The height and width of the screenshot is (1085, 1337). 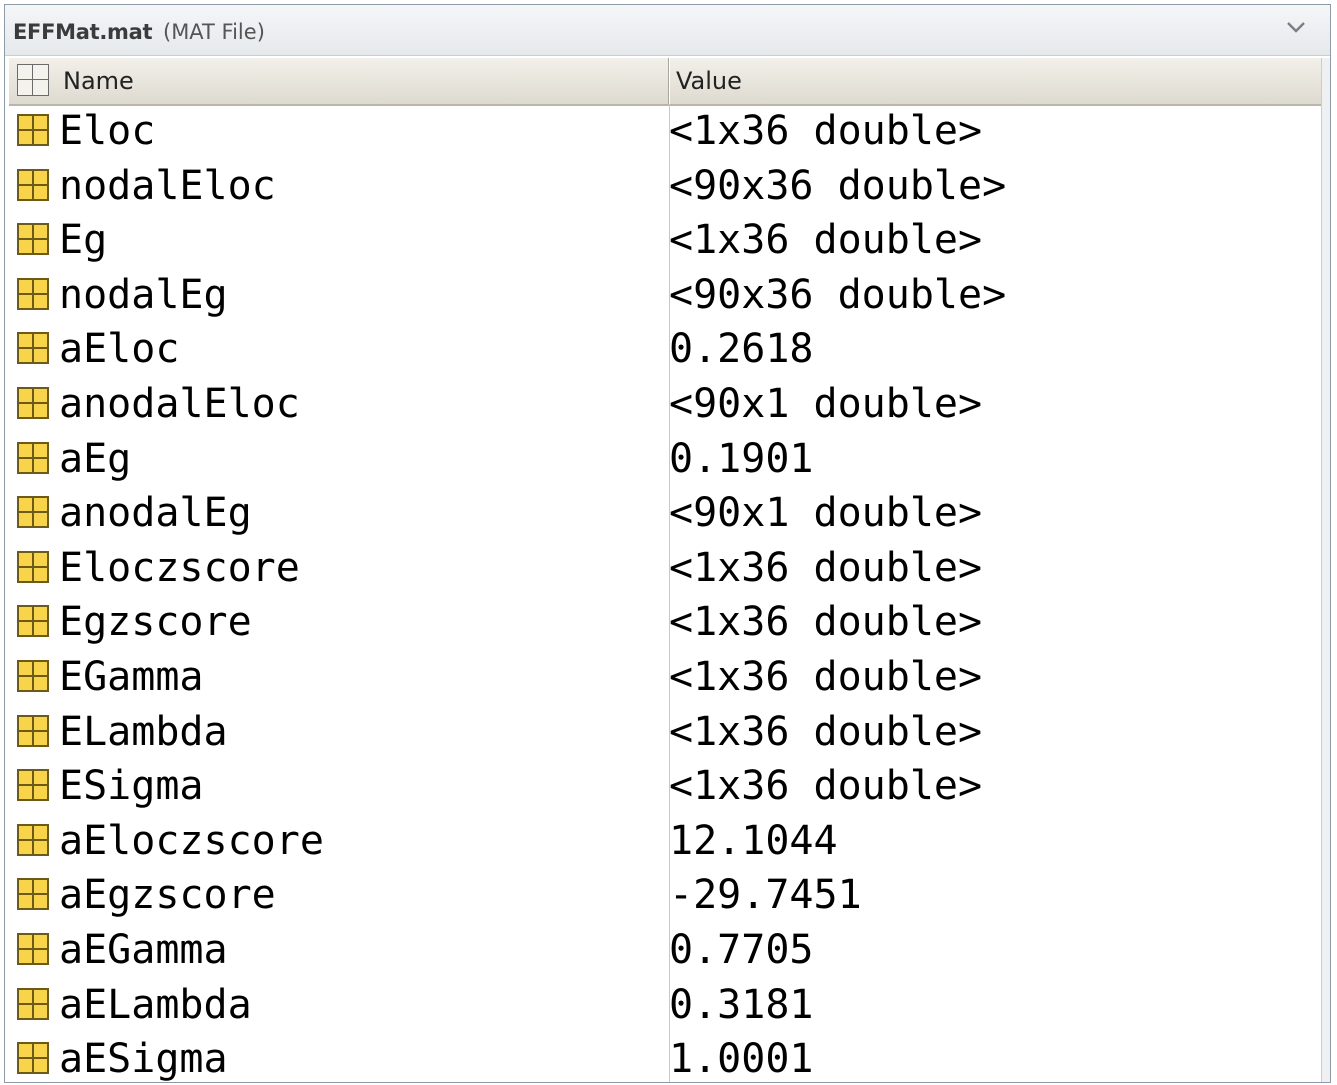 I want to click on variable-value: 0.2618, so click(x=741, y=349).